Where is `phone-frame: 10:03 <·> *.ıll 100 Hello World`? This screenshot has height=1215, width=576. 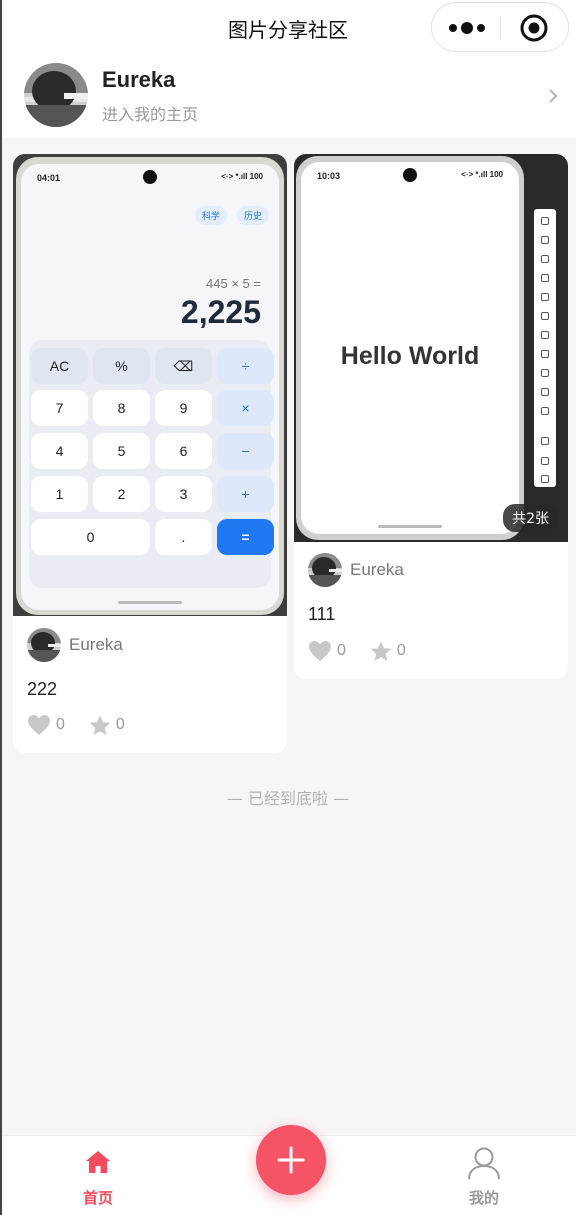
phone-frame: 10:03 <·> *.ıll 100 Hello World is located at coordinates (410, 348).